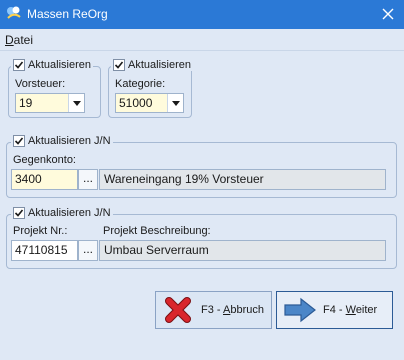  I want to click on cancel-button: F3 - Abbruch, so click(213, 310).